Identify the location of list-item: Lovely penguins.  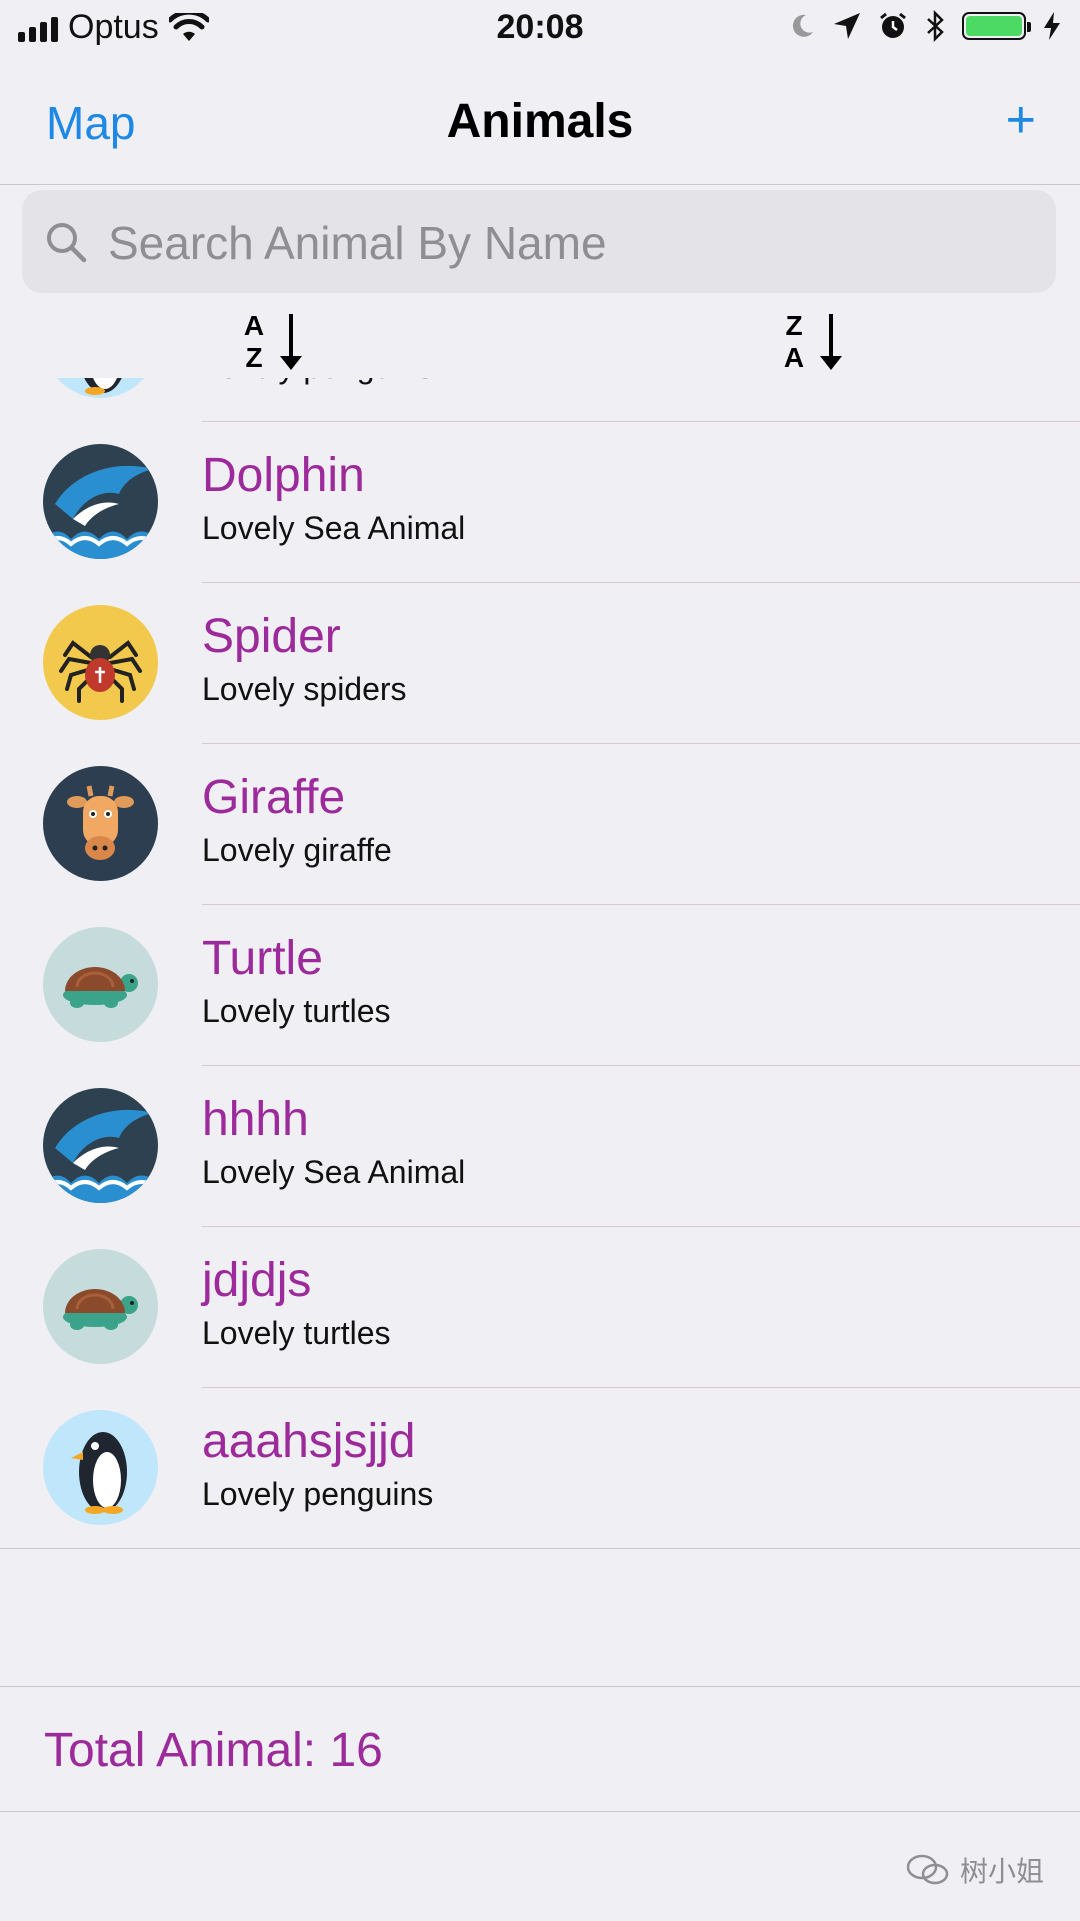
(540, 400).